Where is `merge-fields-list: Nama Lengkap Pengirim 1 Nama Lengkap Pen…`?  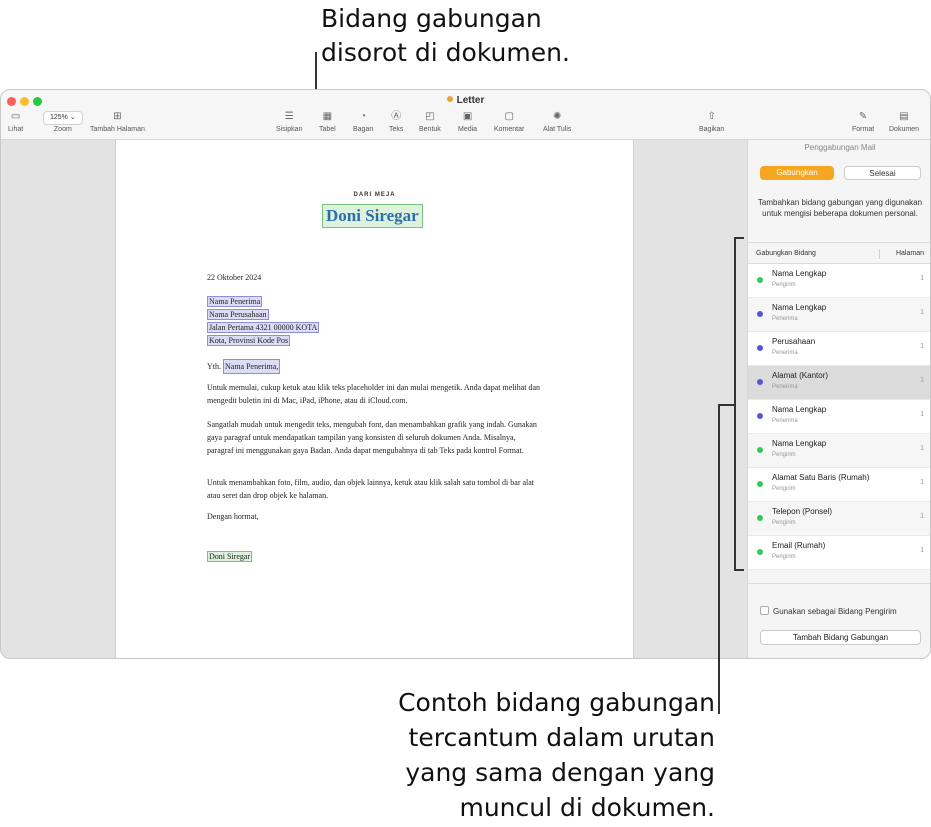
merge-fields-list: Nama Lengkap Pengirim 1 Nama Lengkap Pen… is located at coordinates (839, 417).